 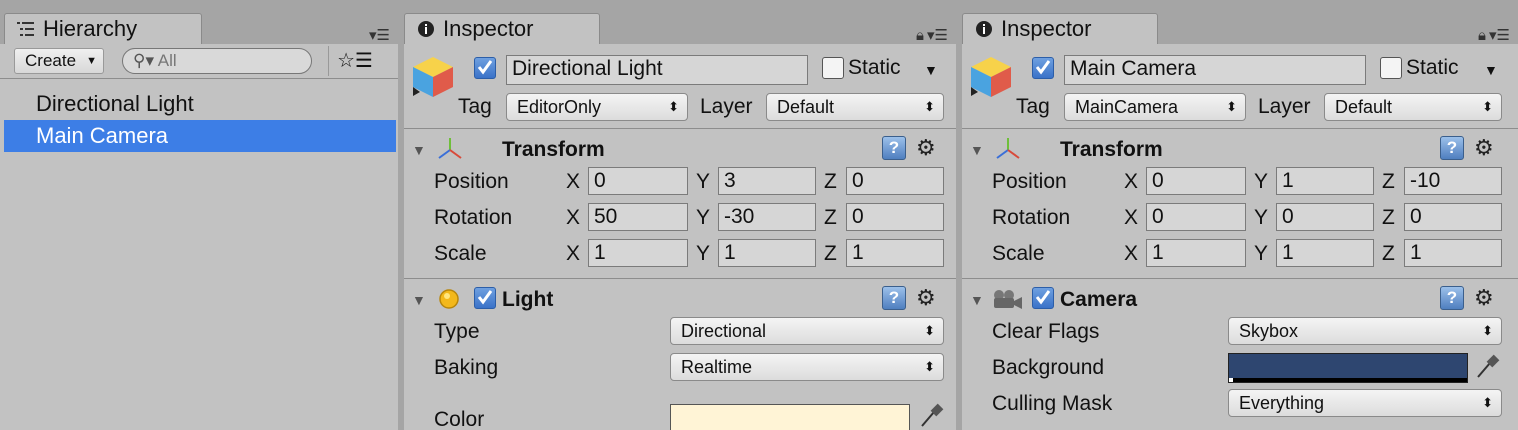 I want to click on position-y-field: 1, so click(x=1325, y=181).